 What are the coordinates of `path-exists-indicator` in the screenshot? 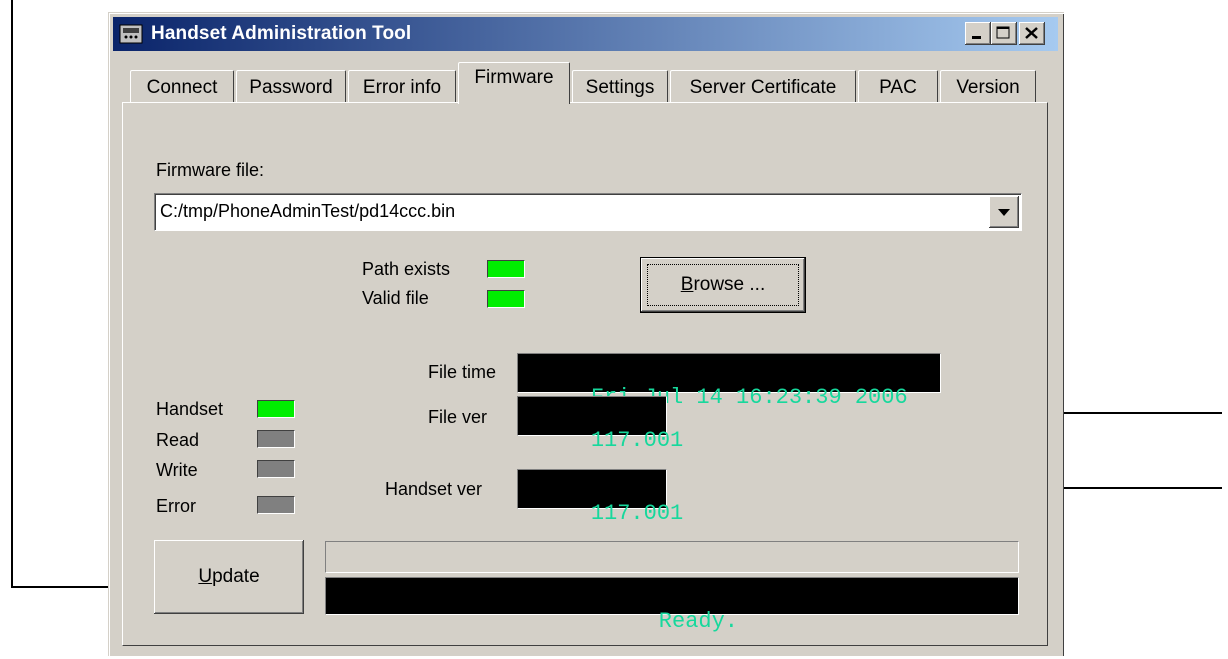 It's located at (506, 269).